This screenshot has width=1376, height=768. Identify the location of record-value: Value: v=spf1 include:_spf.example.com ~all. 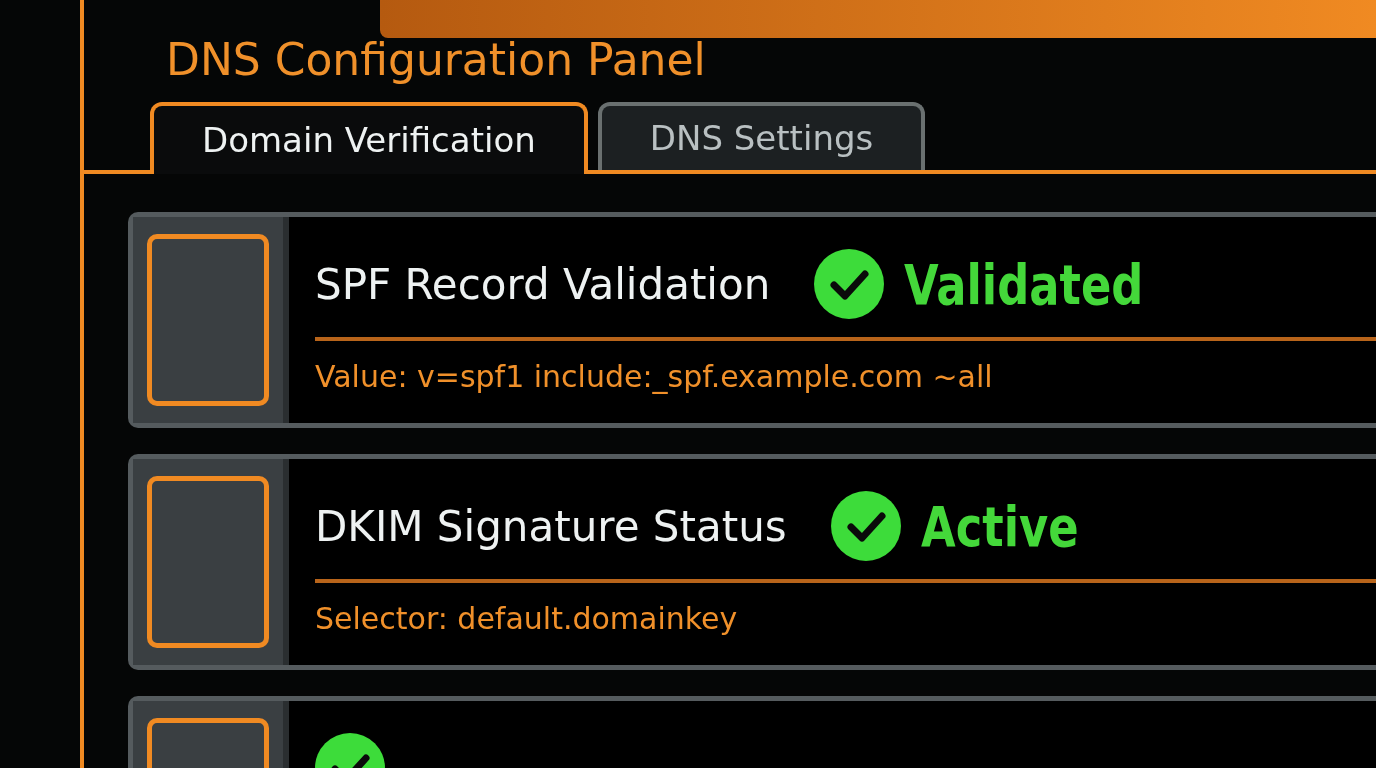
(654, 376).